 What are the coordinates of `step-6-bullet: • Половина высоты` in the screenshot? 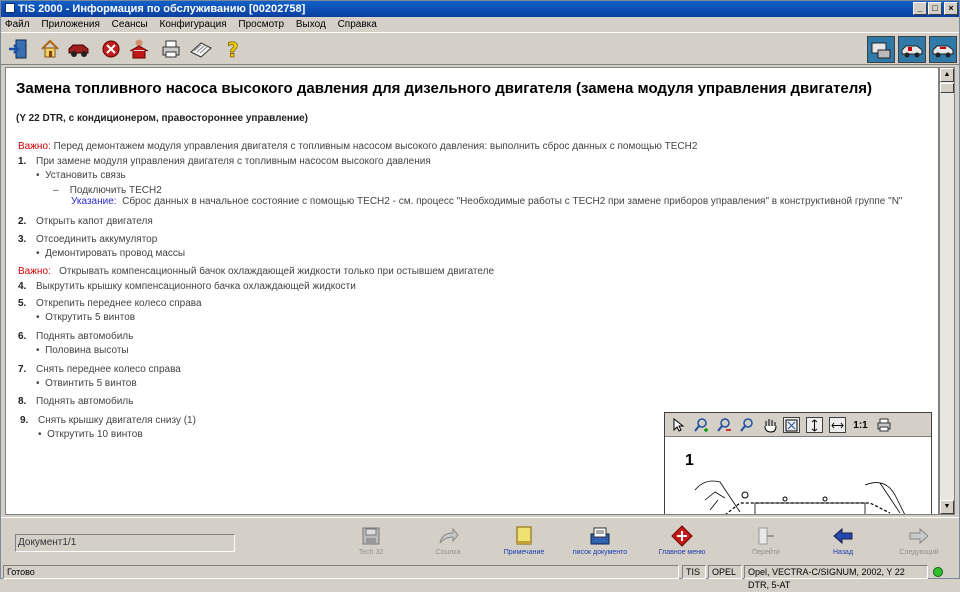 It's located at (82, 350).